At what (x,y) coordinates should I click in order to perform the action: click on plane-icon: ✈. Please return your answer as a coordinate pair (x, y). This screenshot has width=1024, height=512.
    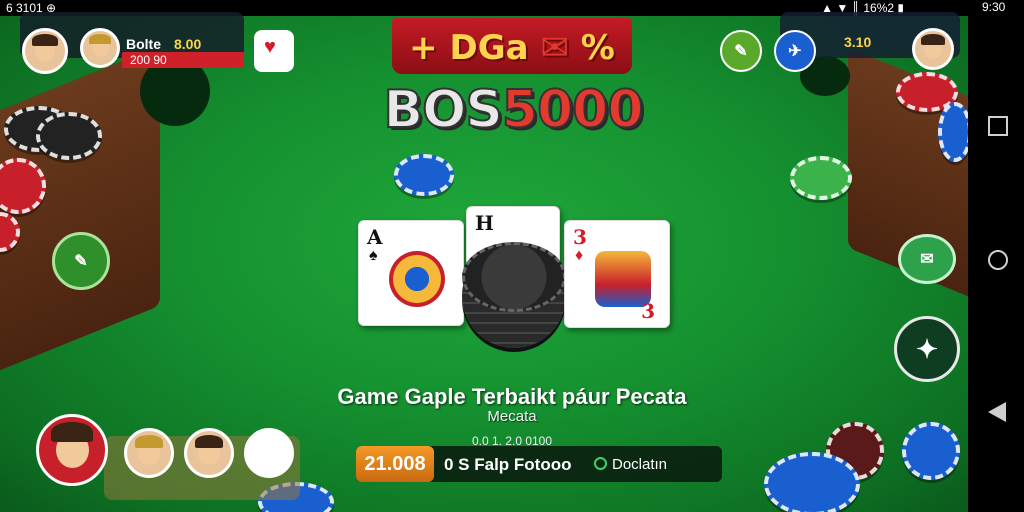
    Looking at the image, I should click on (795, 51).